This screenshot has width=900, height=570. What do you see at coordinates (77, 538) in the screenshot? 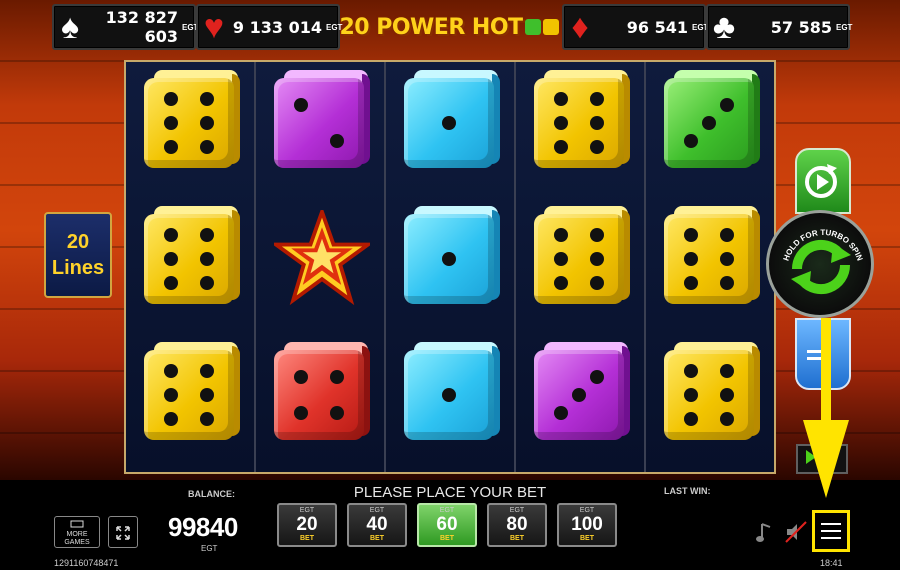
I see `more-games-label: MORE GAMES` at bounding box center [77, 538].